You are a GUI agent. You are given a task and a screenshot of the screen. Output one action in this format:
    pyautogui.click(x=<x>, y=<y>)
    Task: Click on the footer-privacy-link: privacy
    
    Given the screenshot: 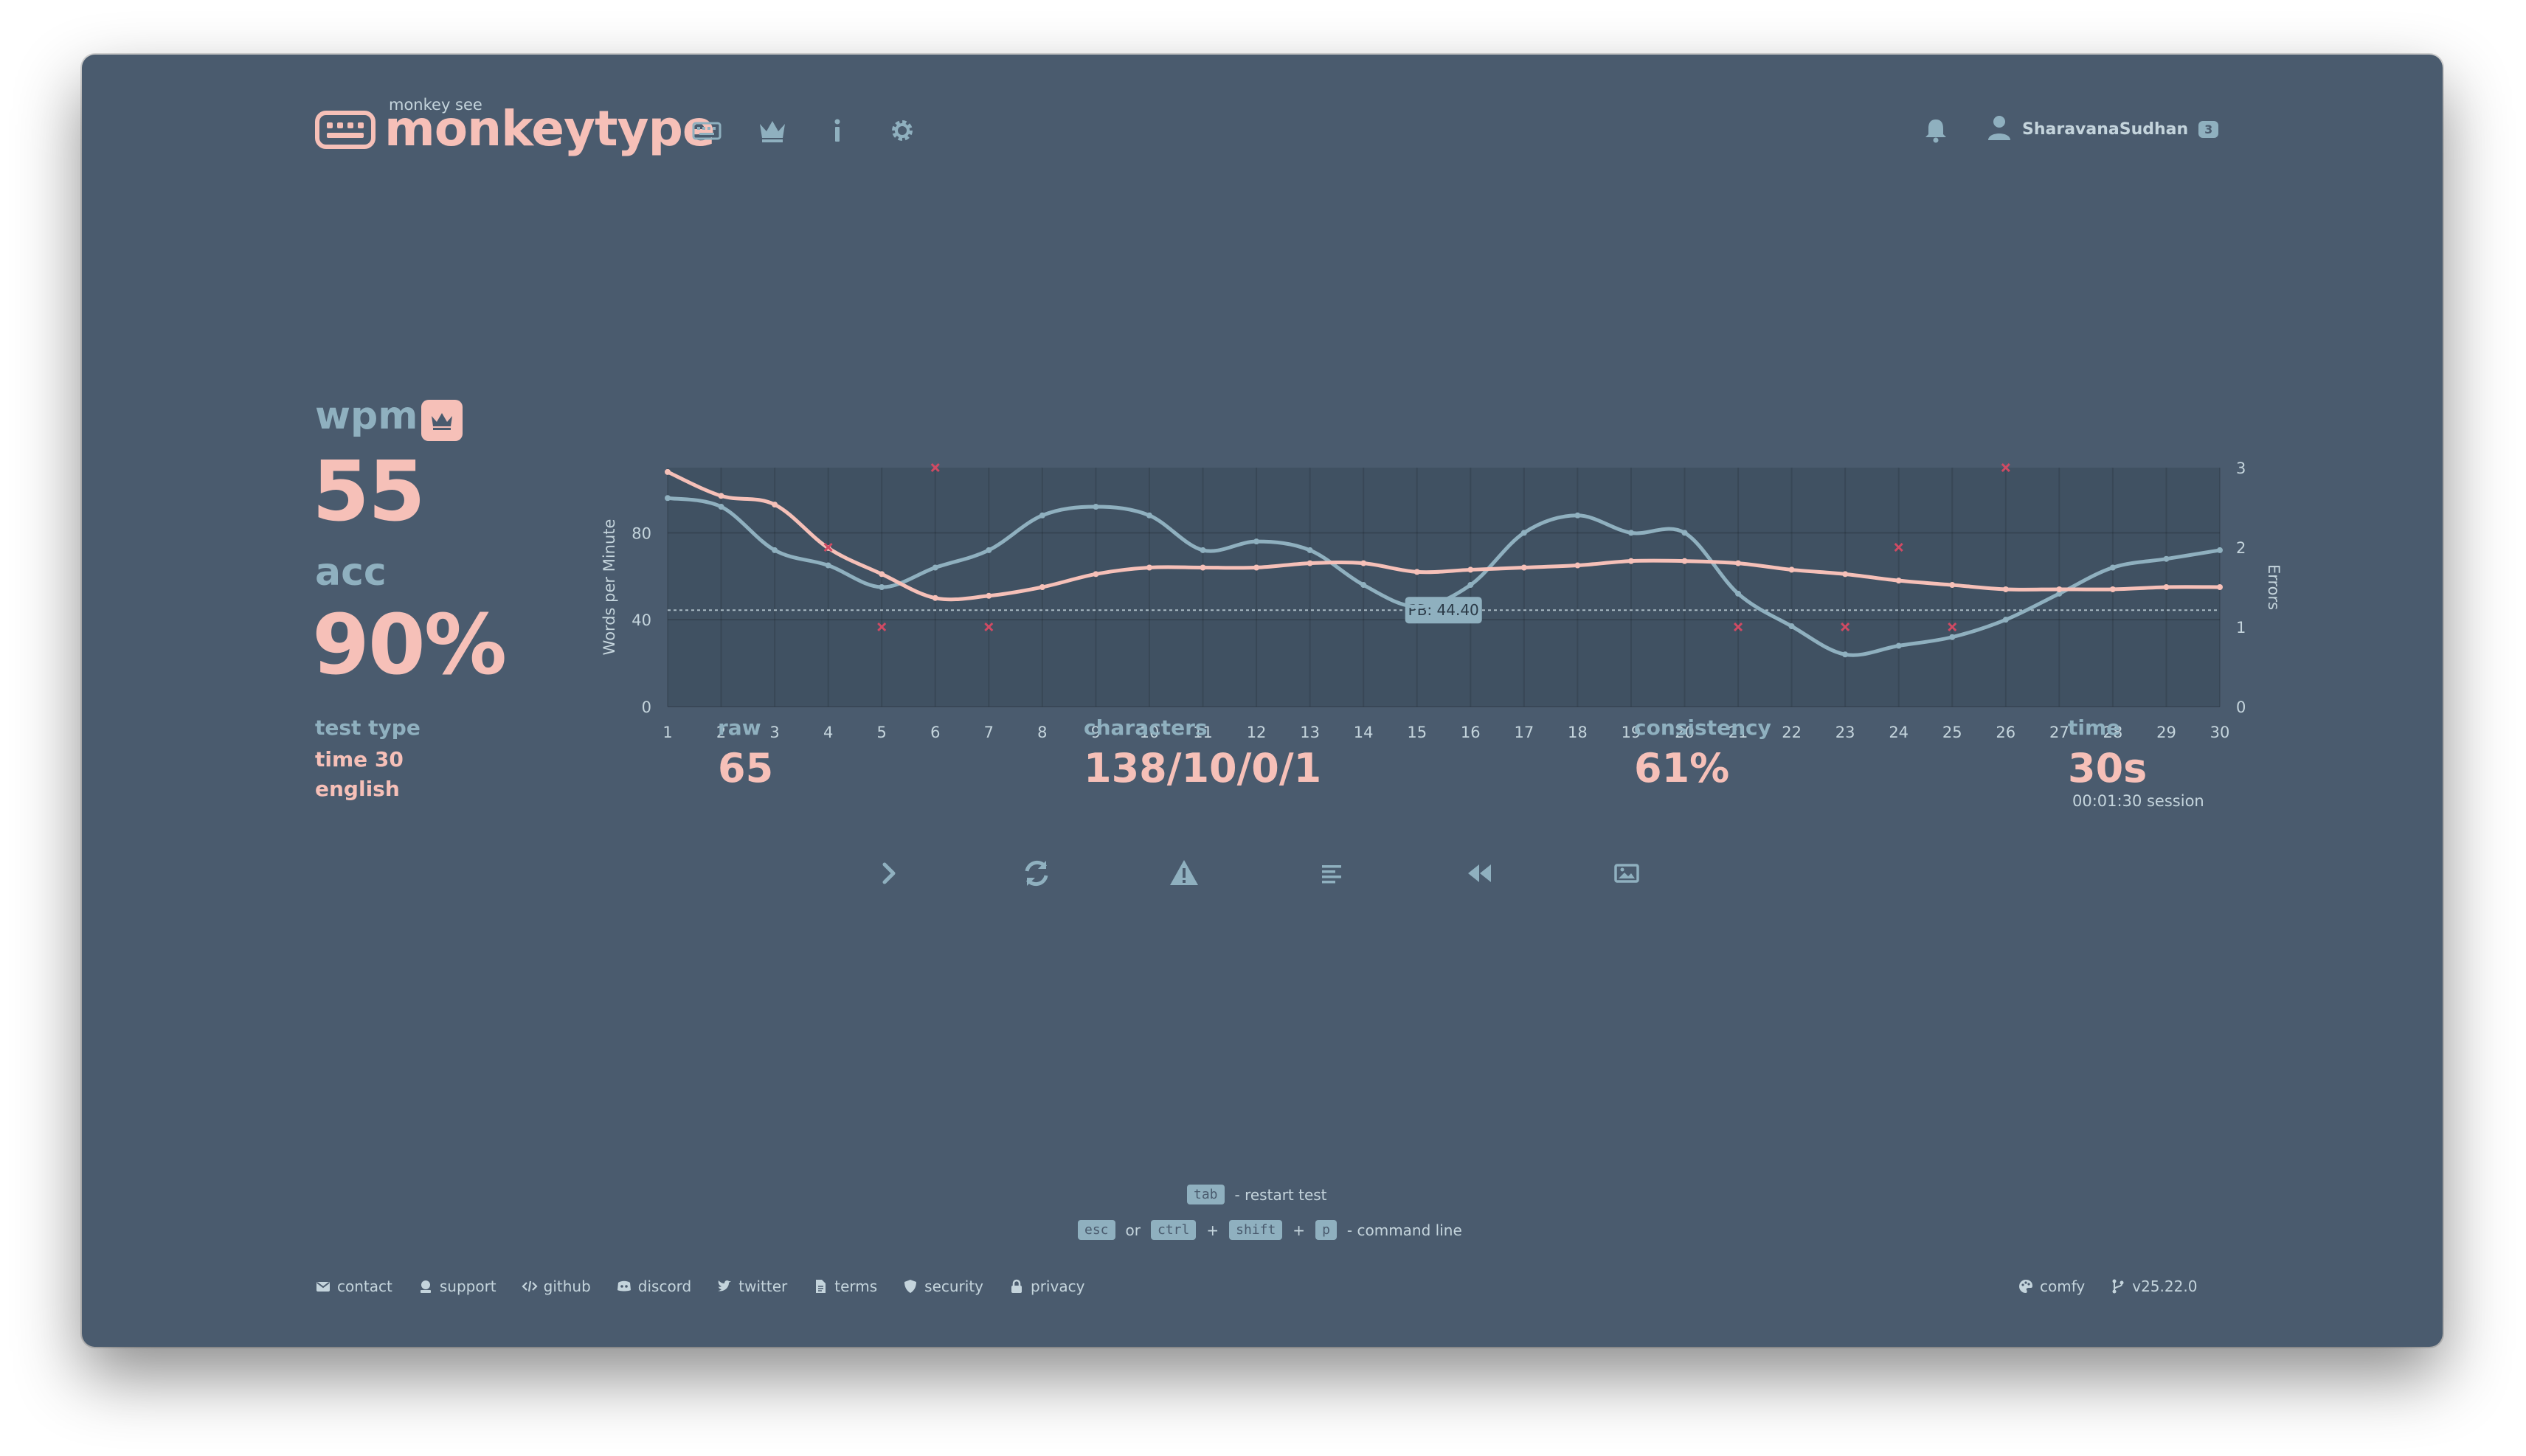 What is the action you would take?
    pyautogui.click(x=1046, y=1286)
    